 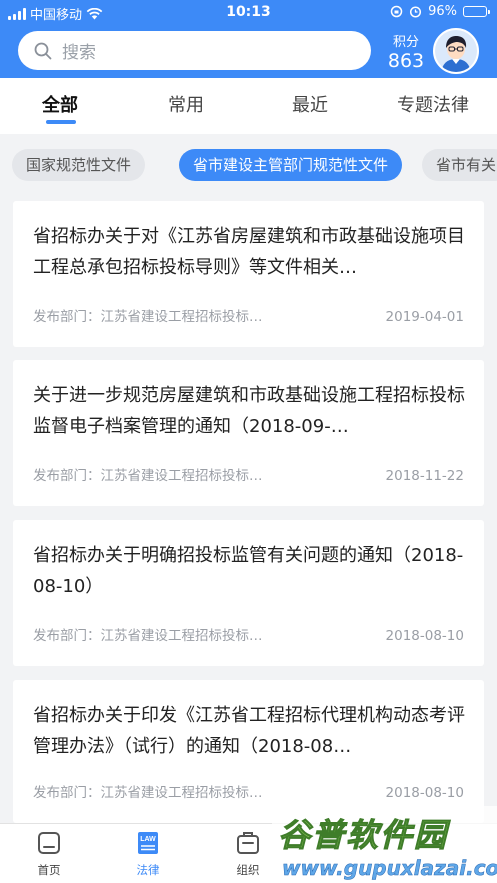 I want to click on tabbar-law-label: 法律, so click(x=148, y=870).